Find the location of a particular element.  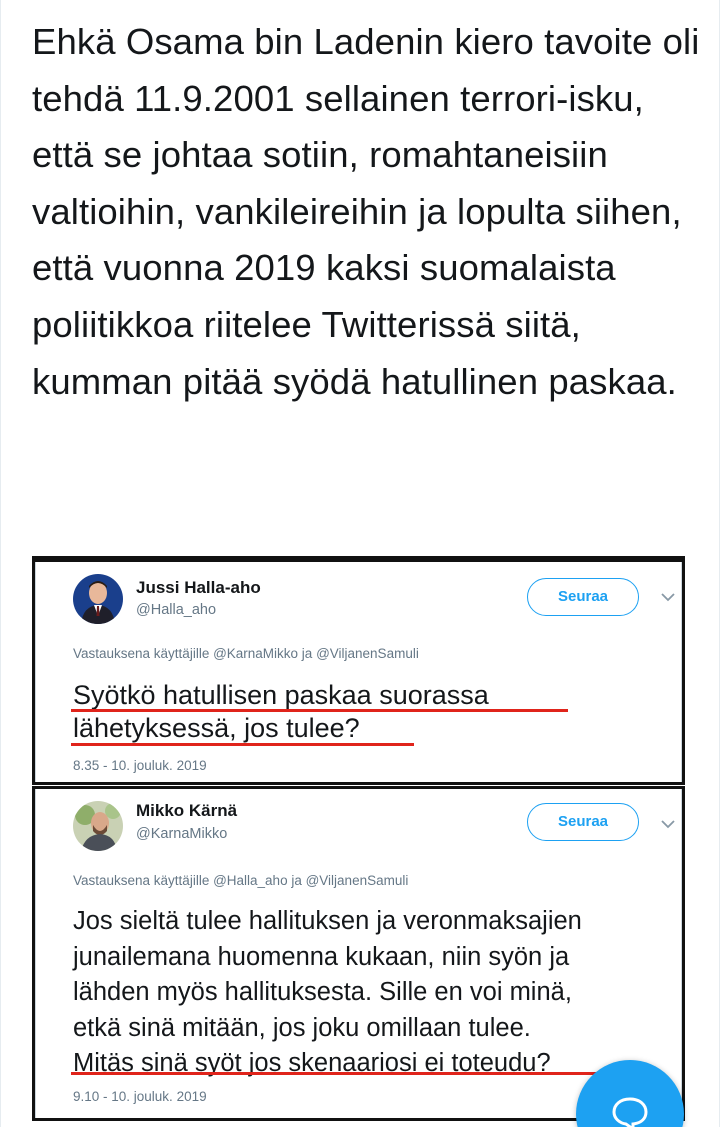

tweet-timestamp: 8.35 - 10. jouluk. 2019 is located at coordinates (140, 765).